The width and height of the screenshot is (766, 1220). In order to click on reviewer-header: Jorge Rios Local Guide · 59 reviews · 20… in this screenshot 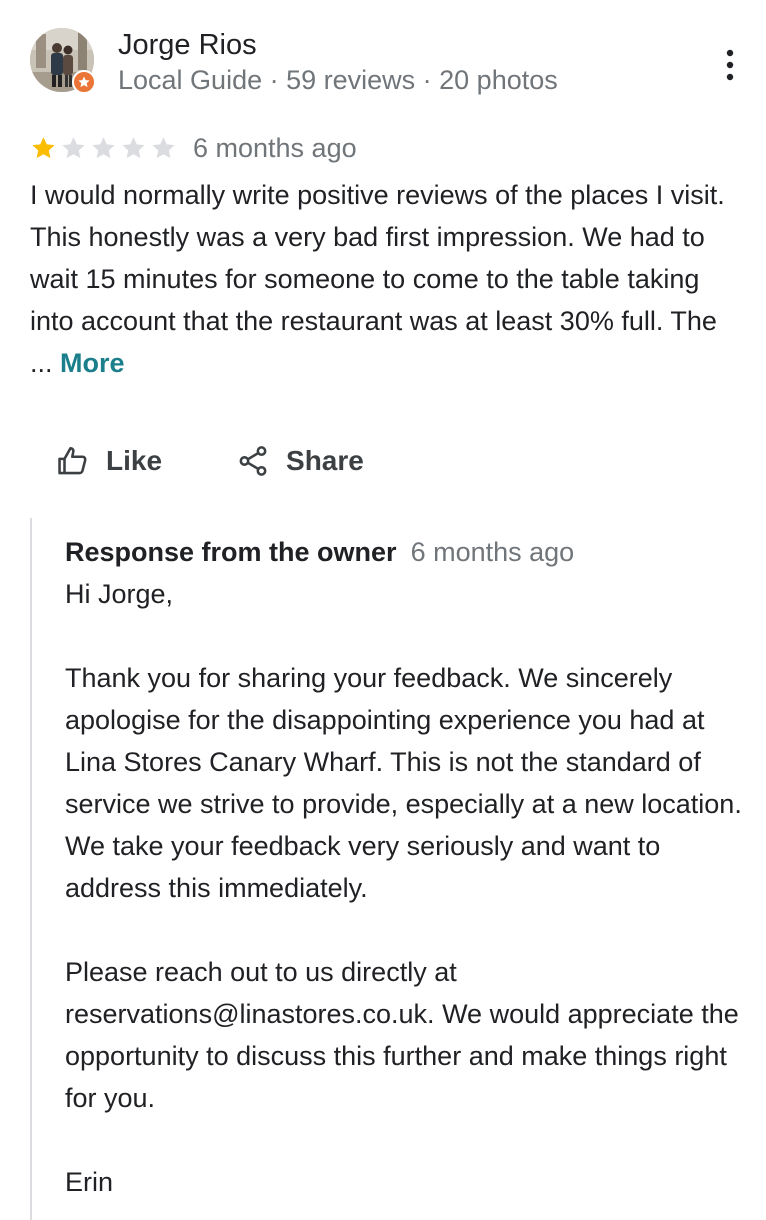, I will do `click(383, 62)`.